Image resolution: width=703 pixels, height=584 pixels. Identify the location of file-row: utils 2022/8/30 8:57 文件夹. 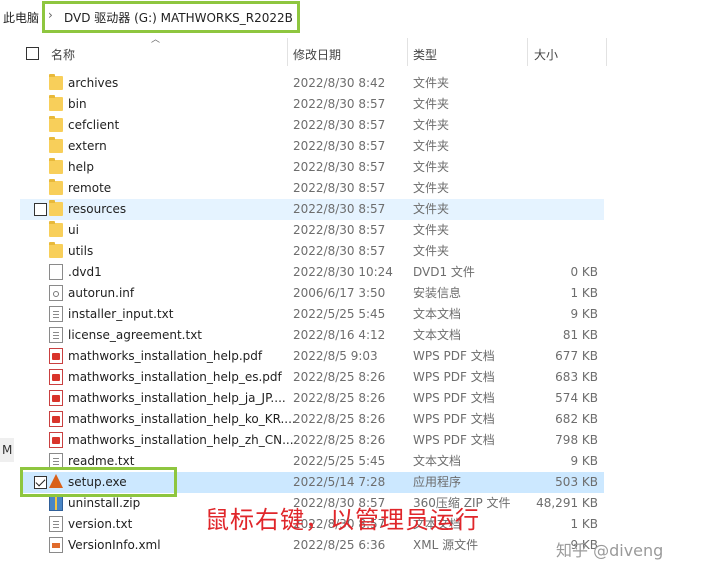
(312, 251).